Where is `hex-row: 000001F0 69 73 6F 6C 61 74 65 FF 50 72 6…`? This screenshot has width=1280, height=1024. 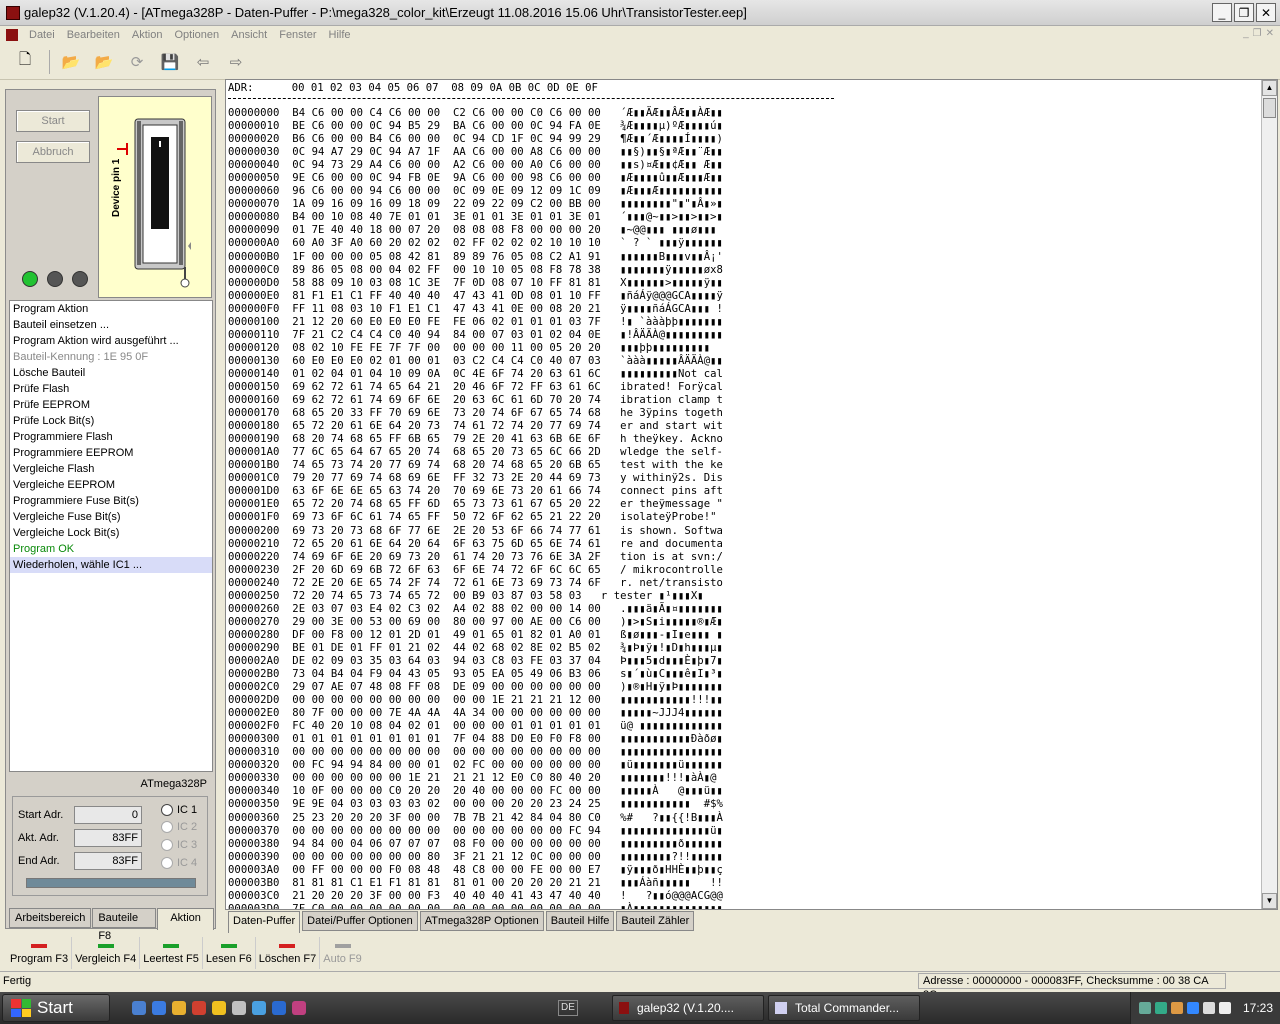 hex-row: 000001F0 69 73 6F 6C 61 74 65 FF 50 72 6… is located at coordinates (475, 517).